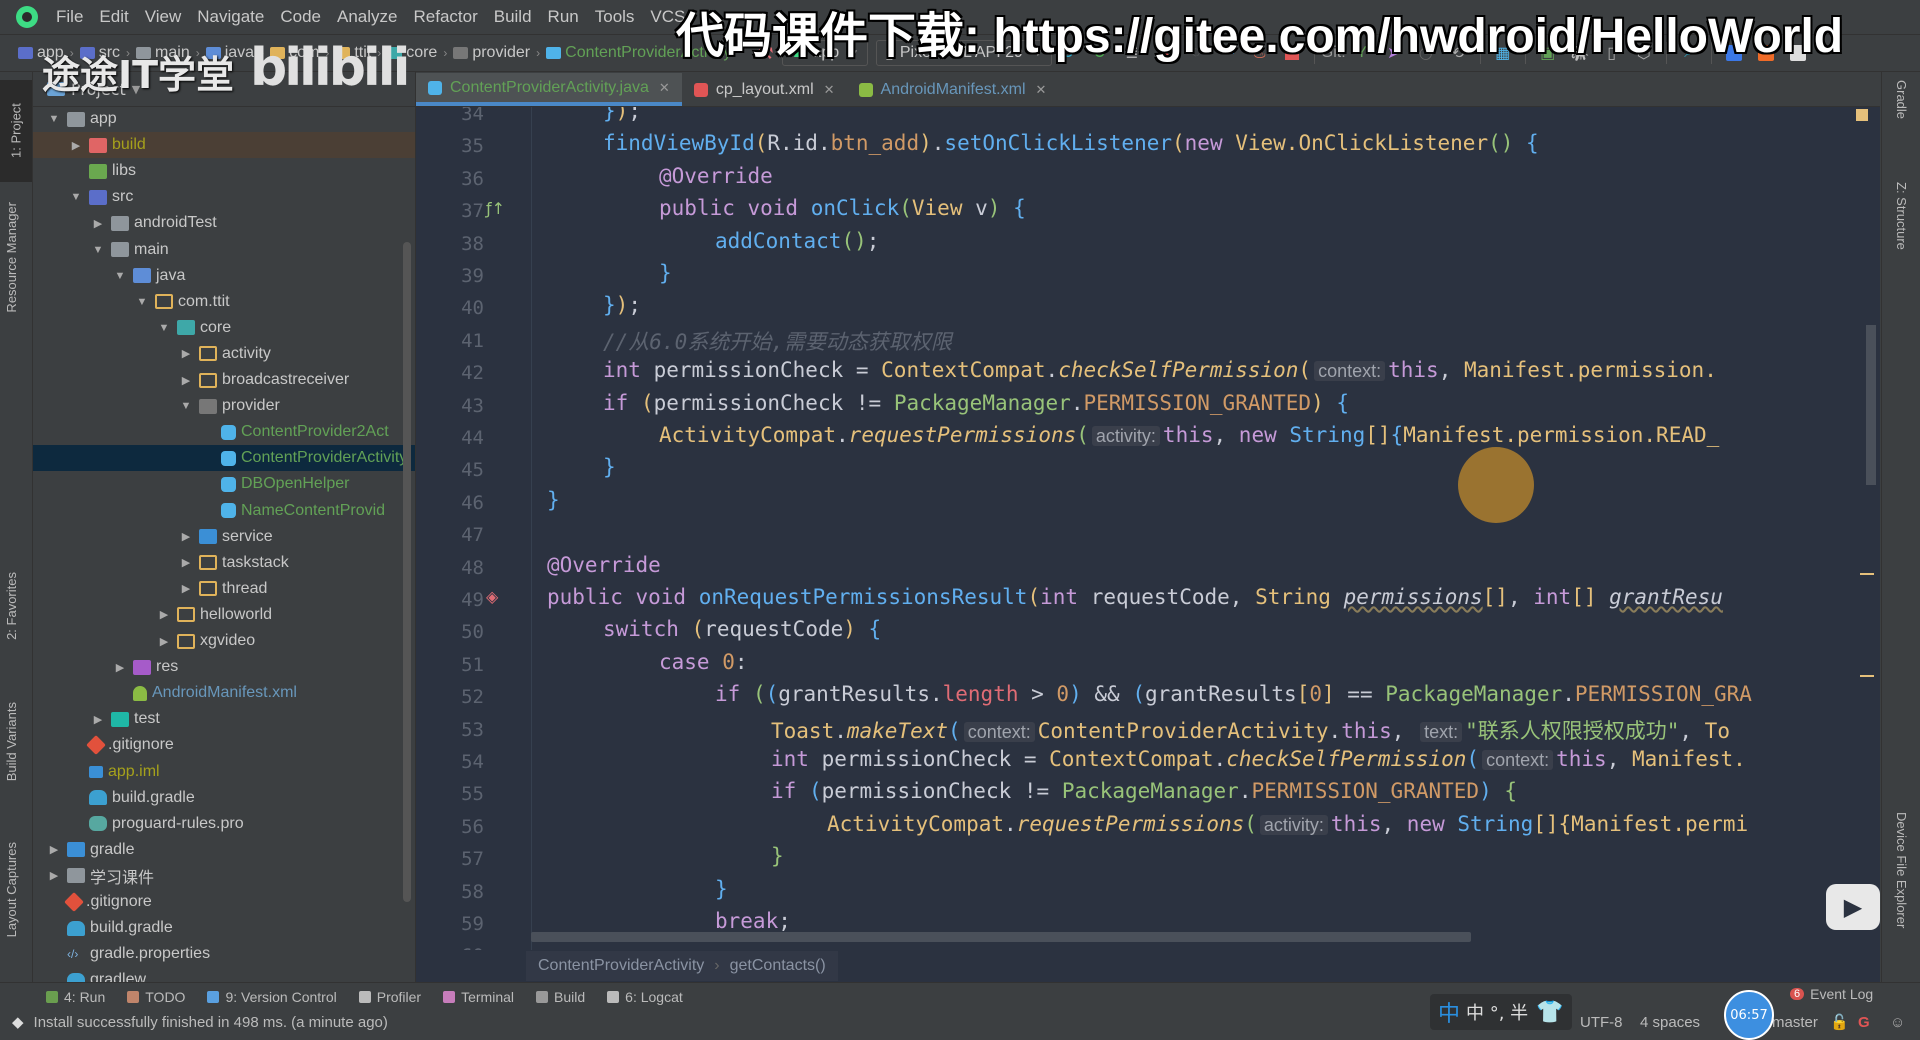 This screenshot has height=1040, width=1920. Describe the element at coordinates (156, 997) in the screenshot. I see `tool-window-todo: TODO` at that location.